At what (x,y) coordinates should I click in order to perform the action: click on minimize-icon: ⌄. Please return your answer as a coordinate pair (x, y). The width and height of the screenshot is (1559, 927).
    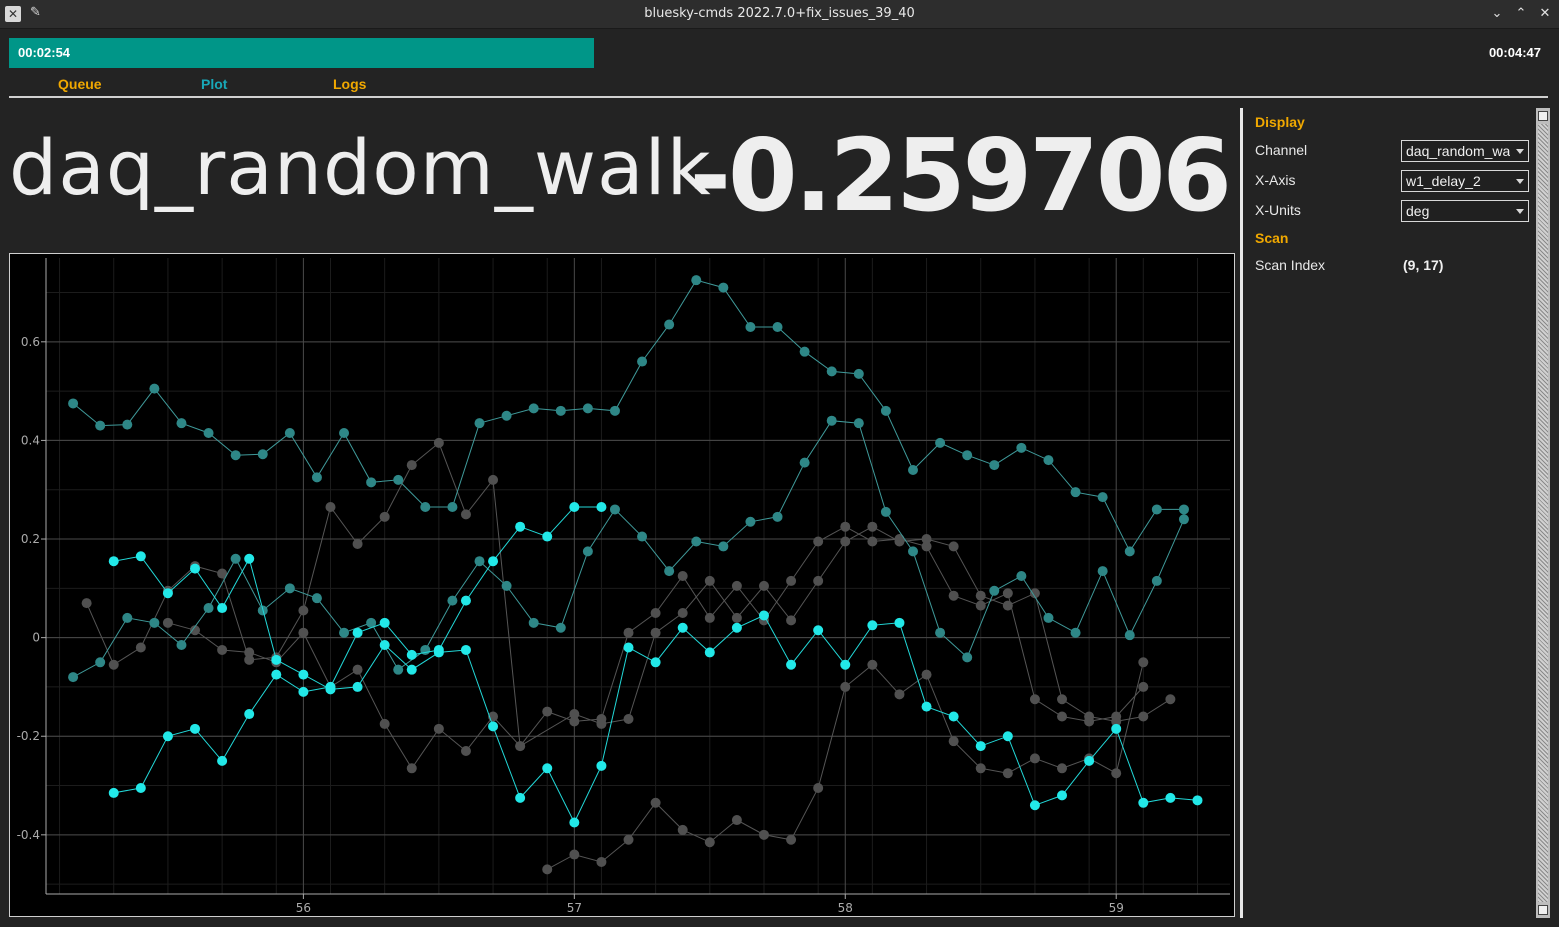
    Looking at the image, I should click on (1497, 14).